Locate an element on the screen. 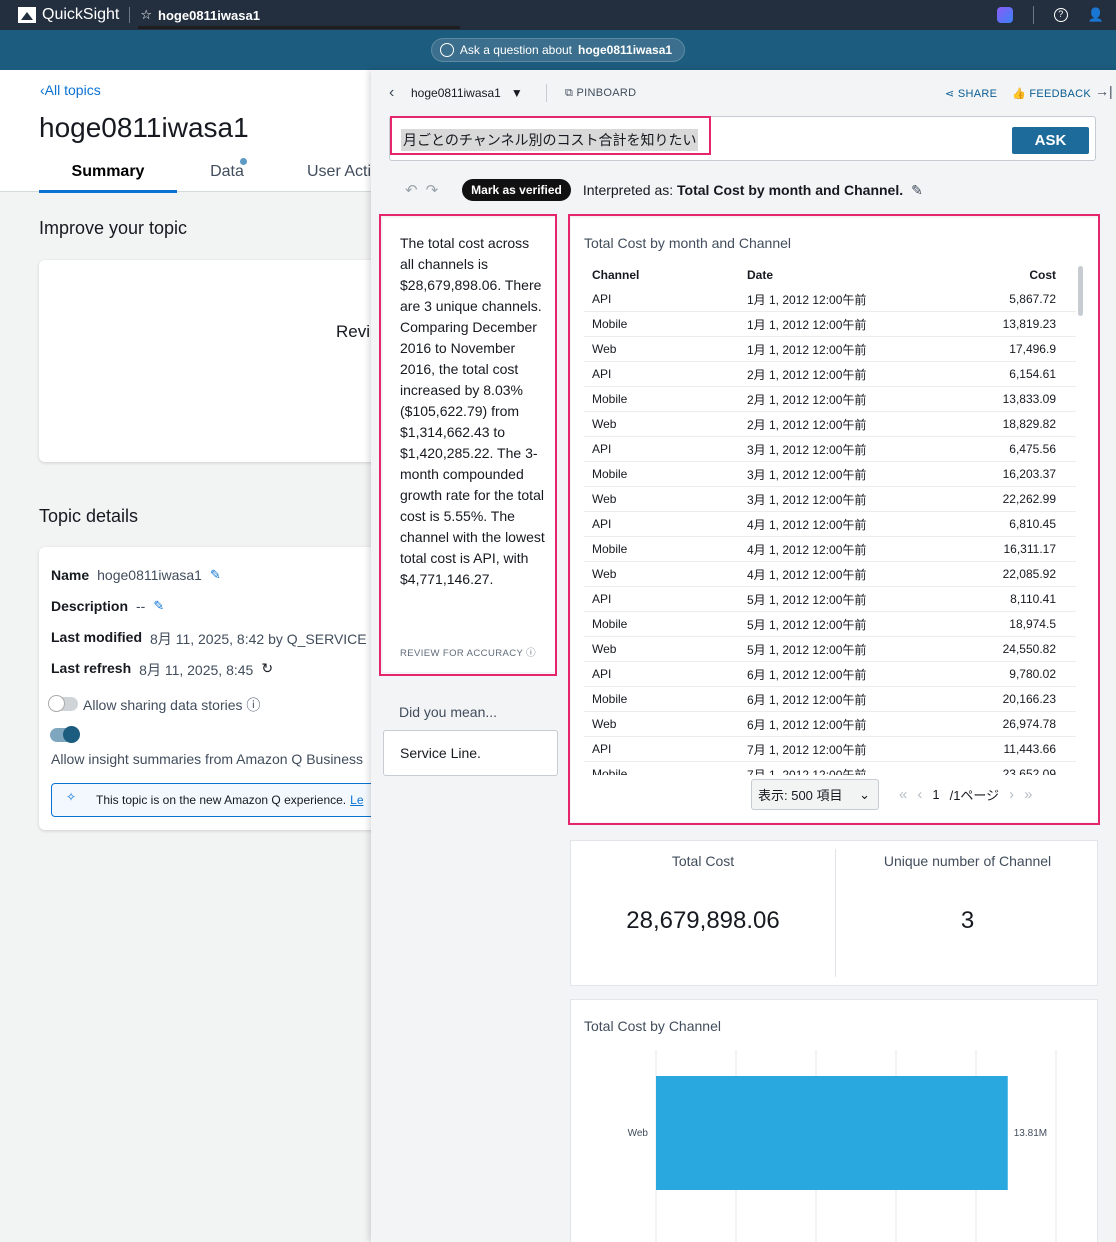 Image resolution: width=1116 pixels, height=1242 pixels. mark-verified-button: Mark as verified is located at coordinates (516, 190).